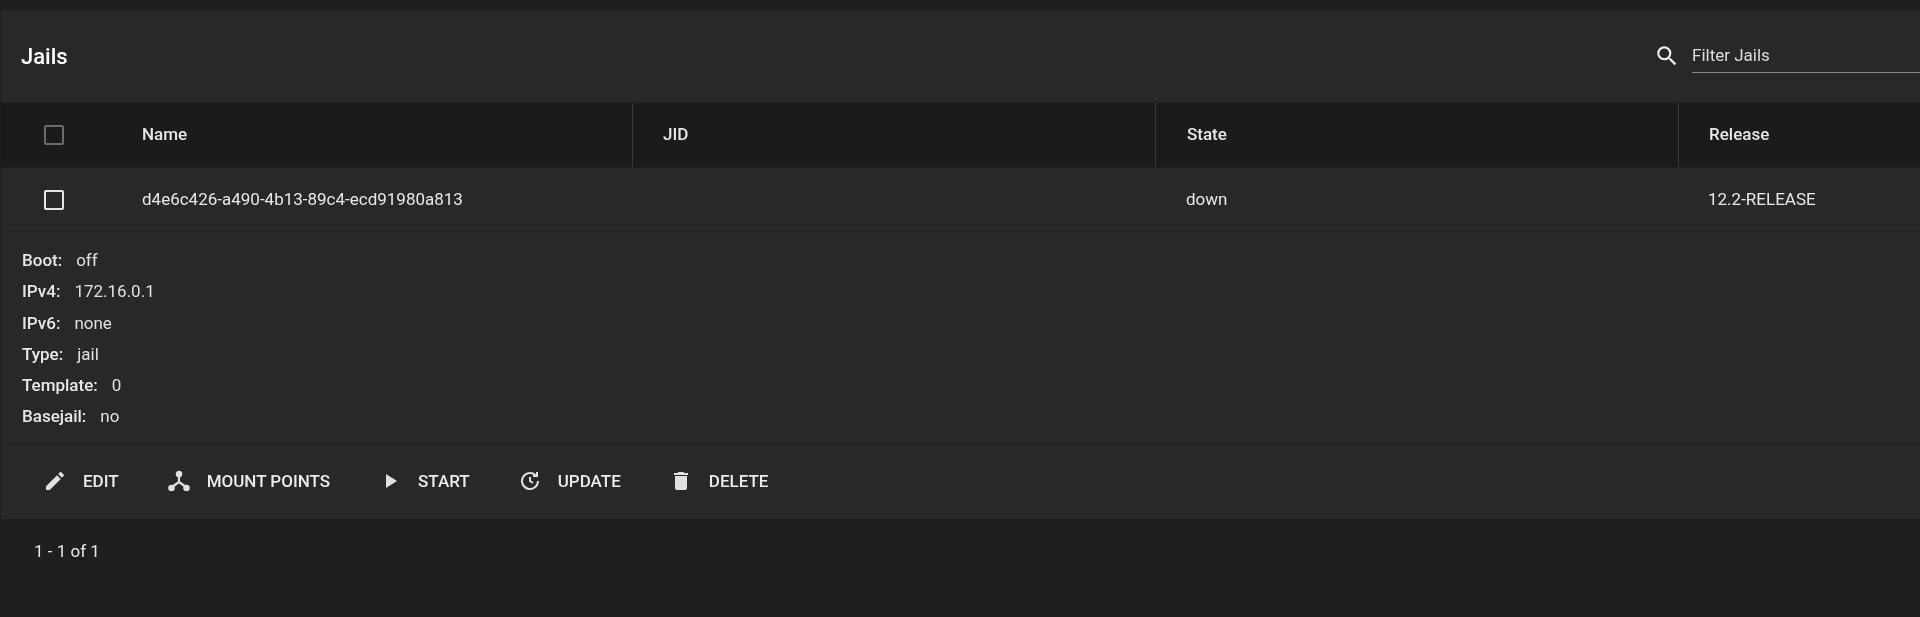 Image resolution: width=1920 pixels, height=617 pixels. I want to click on detail-label: IPv4:, so click(41, 292).